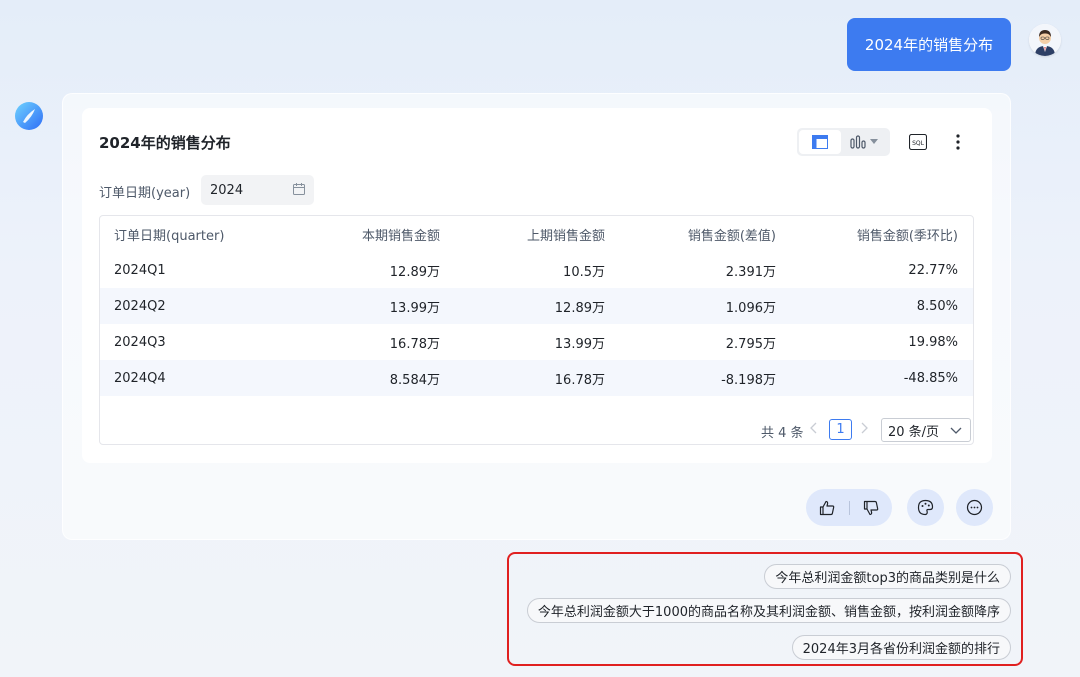 The height and width of the screenshot is (677, 1080). What do you see at coordinates (169, 236) in the screenshot?
I see `column-header: 订单日期(quarter)` at bounding box center [169, 236].